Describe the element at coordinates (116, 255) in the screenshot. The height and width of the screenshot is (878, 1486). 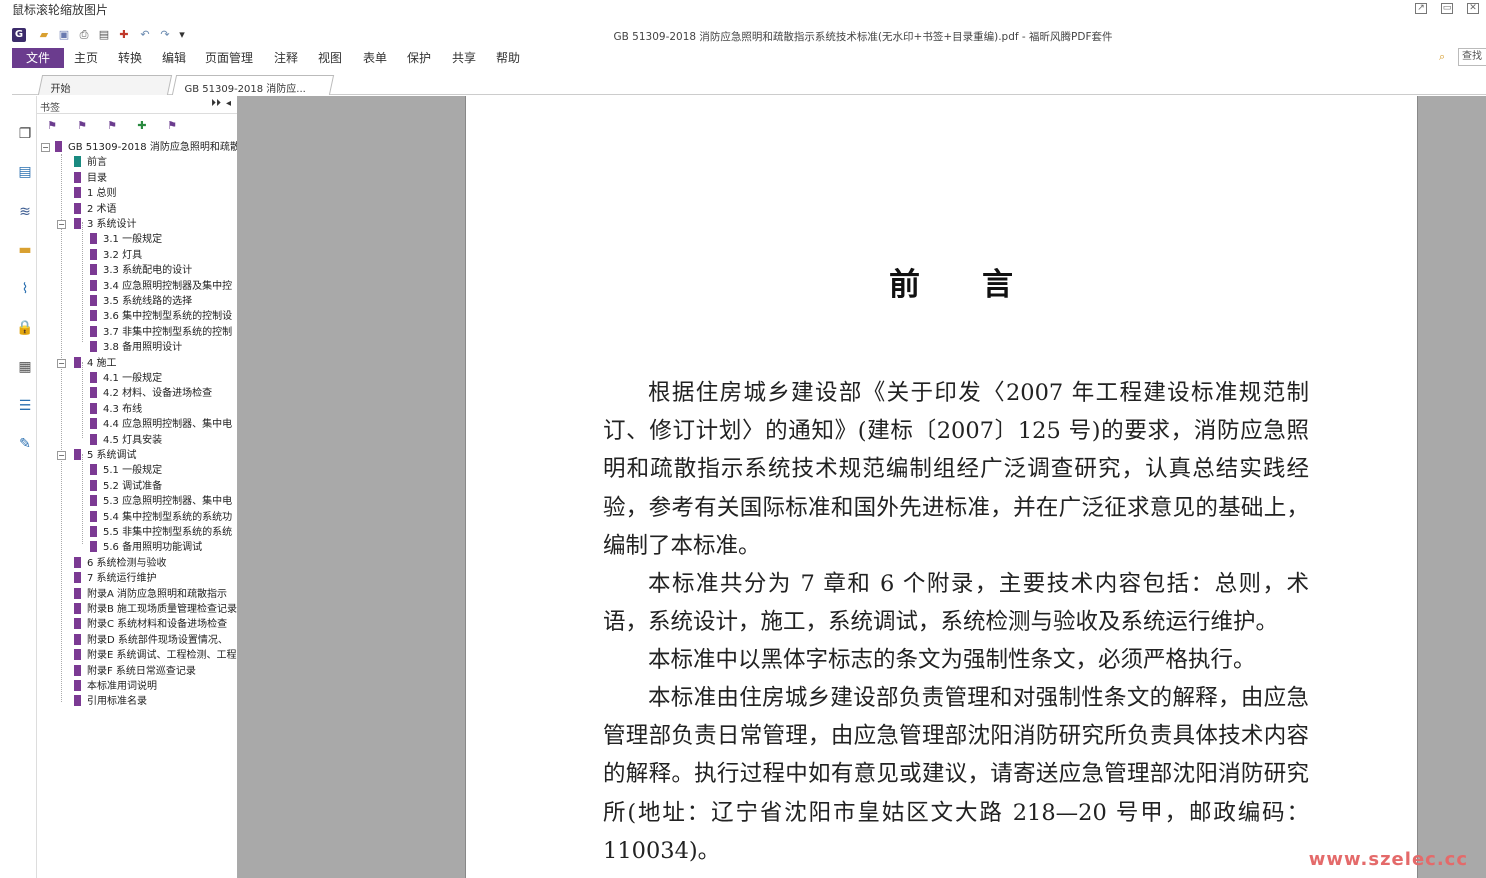
I see `bookmark-item: 3.2 灯具` at that location.